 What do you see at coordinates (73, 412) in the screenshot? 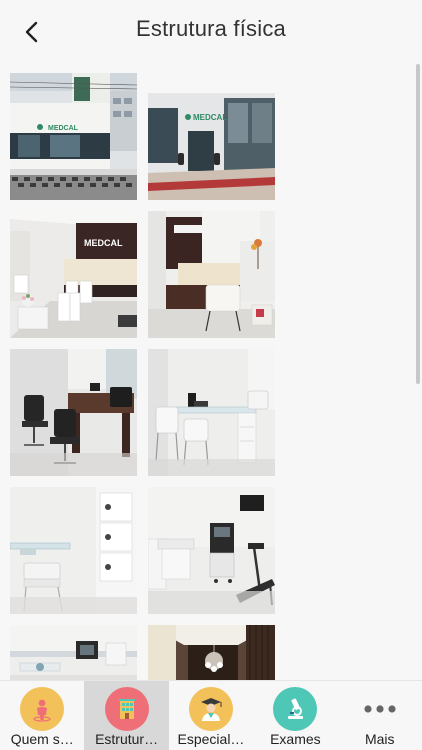
I see `photo-office-dark` at bounding box center [73, 412].